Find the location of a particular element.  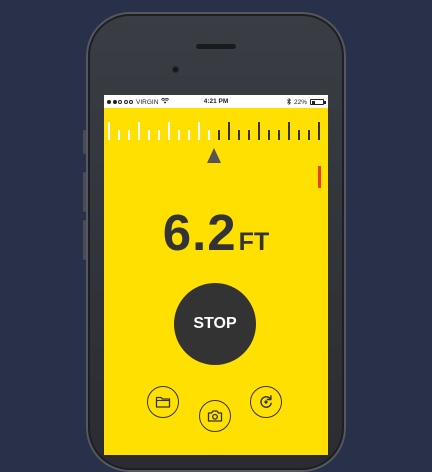

ruler-scale is located at coordinates (216, 129).